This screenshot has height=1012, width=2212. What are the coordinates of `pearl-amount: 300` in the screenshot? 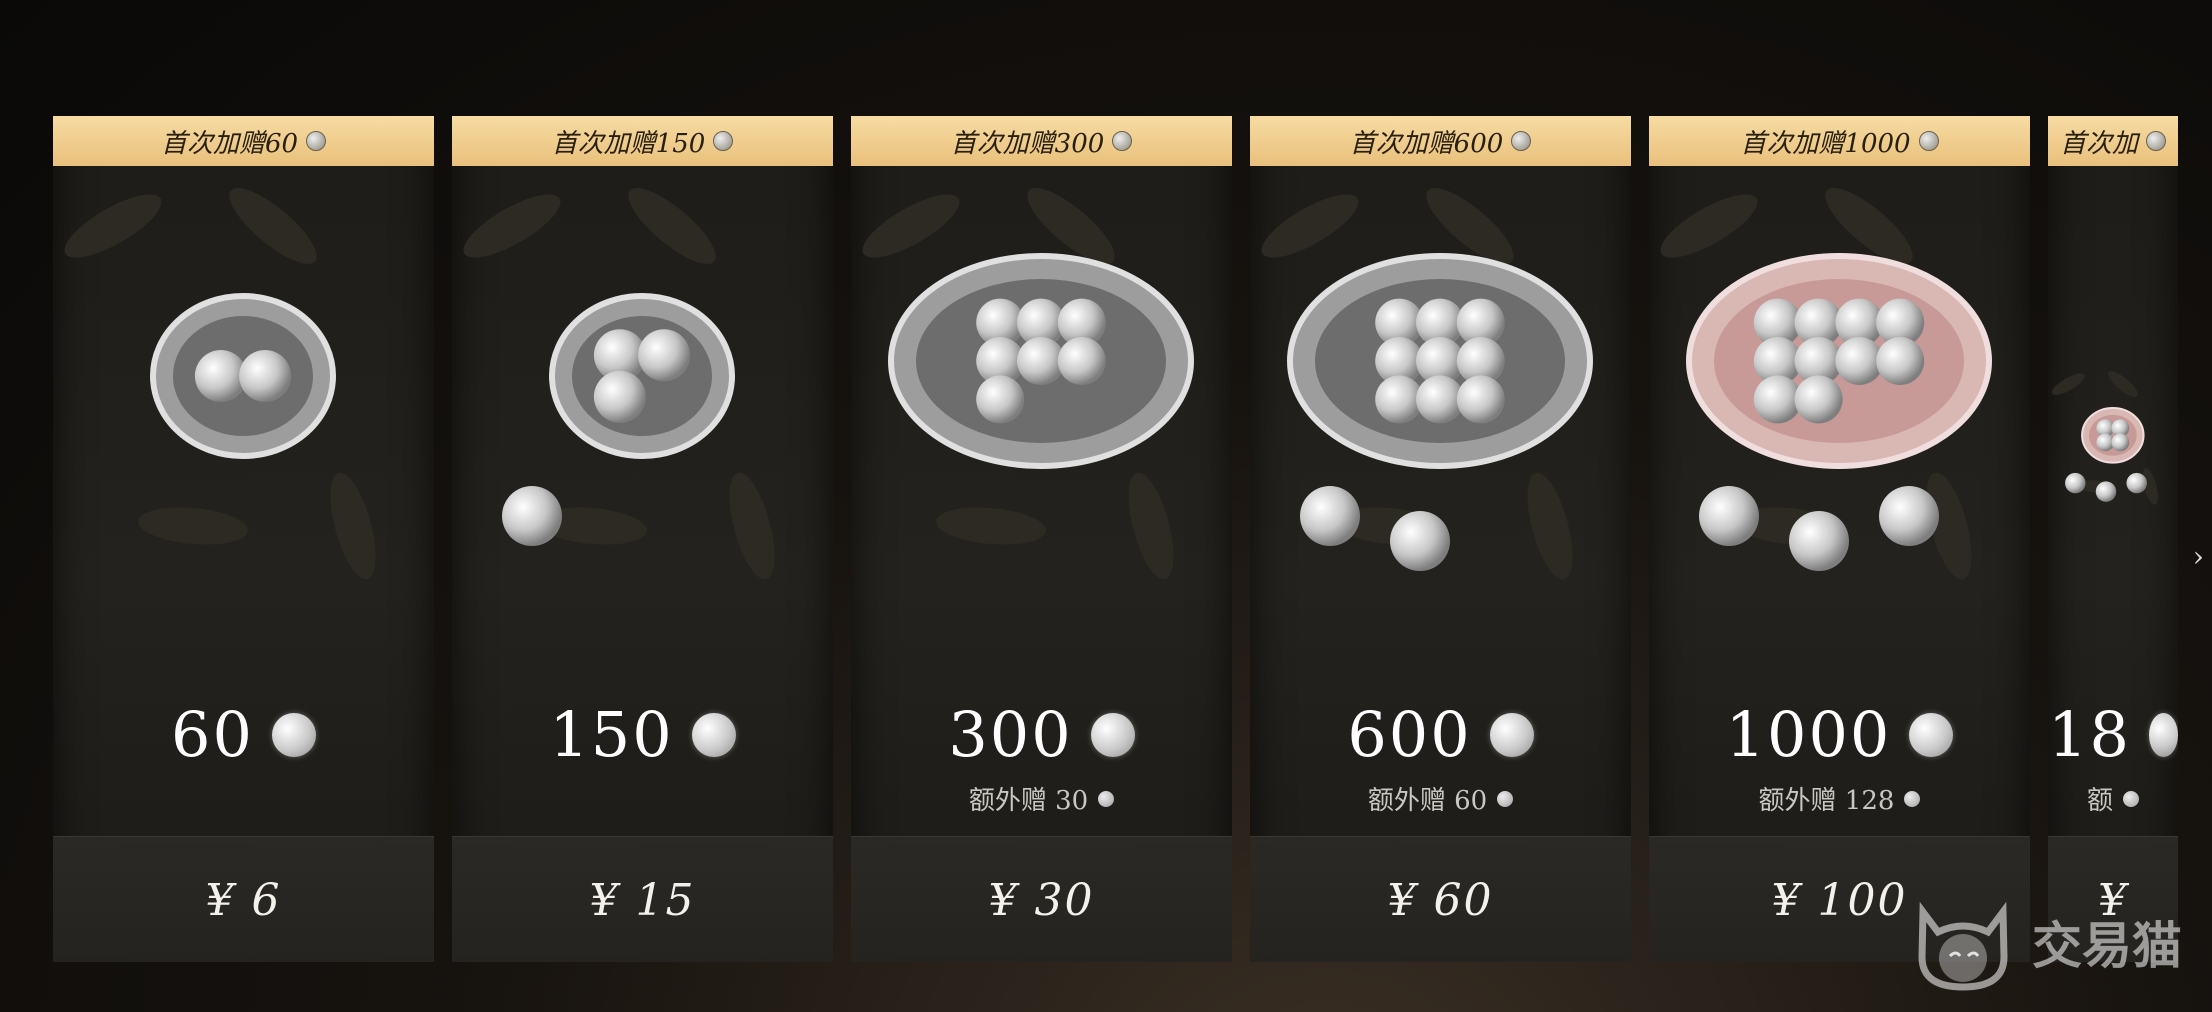 It's located at (1041, 734).